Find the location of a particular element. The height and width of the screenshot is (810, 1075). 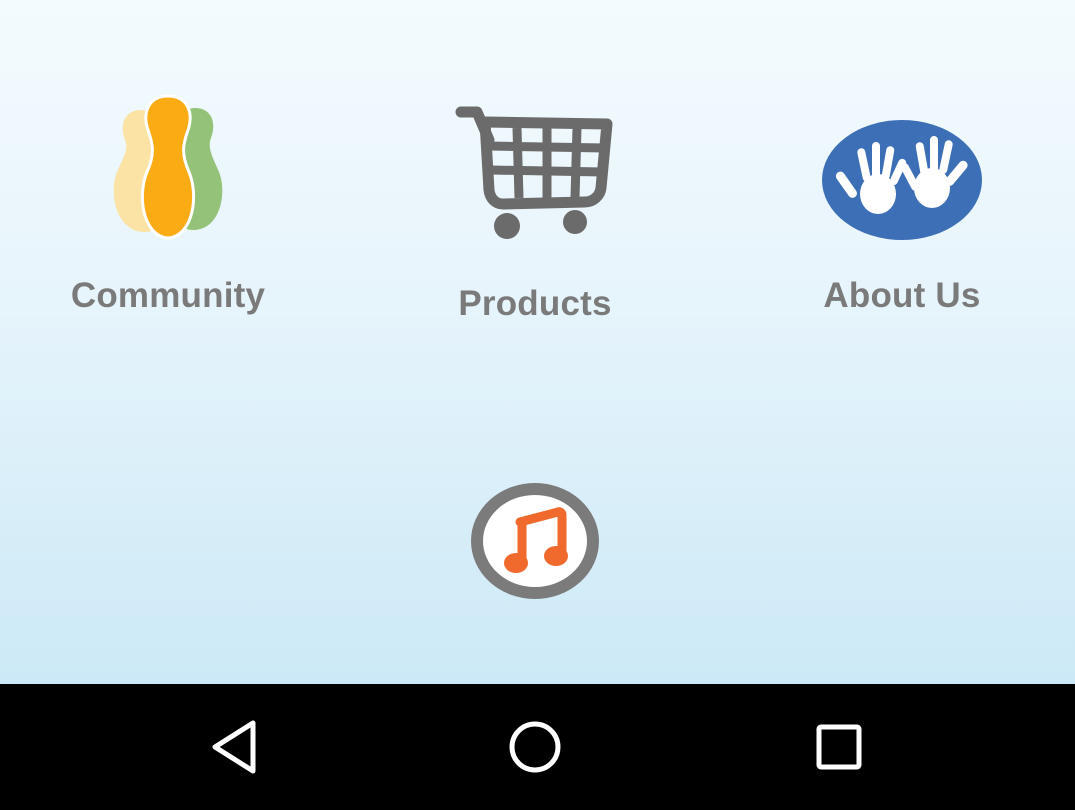

music-button is located at coordinates (535, 542).